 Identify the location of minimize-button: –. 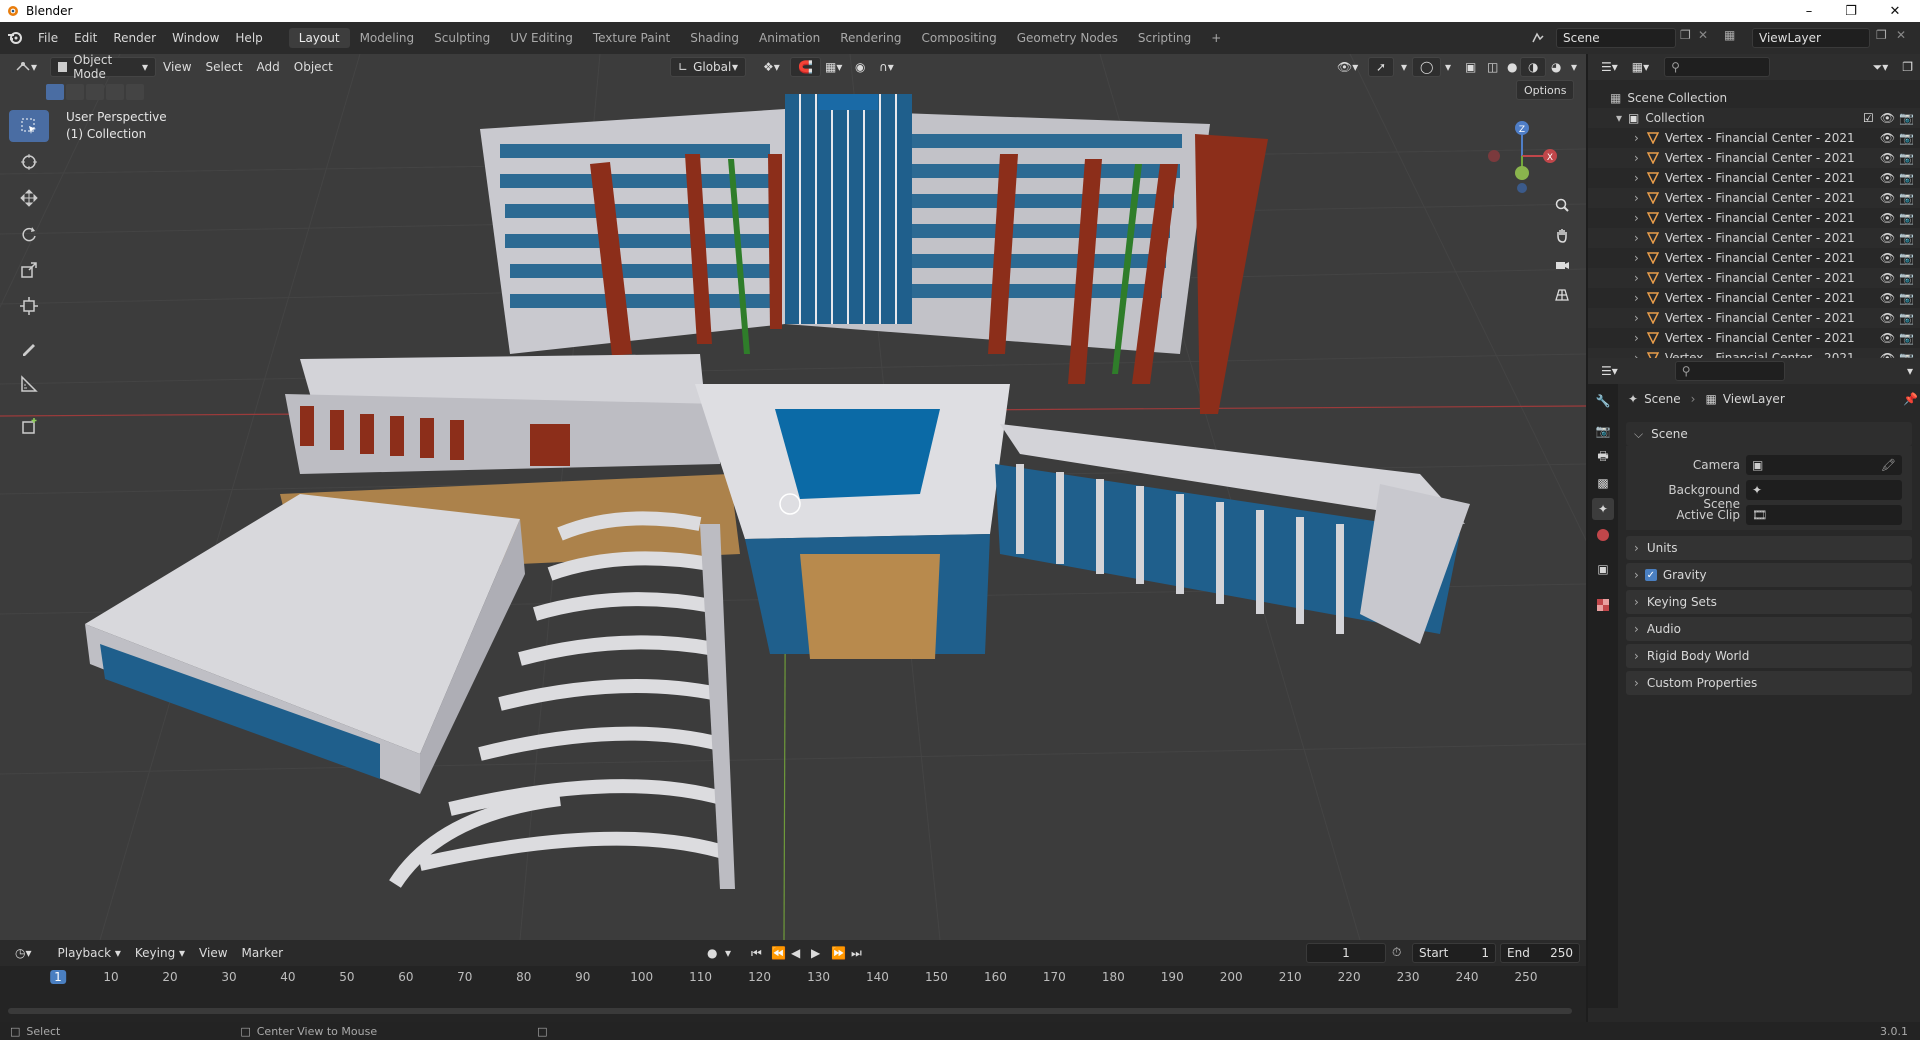
(1809, 11).